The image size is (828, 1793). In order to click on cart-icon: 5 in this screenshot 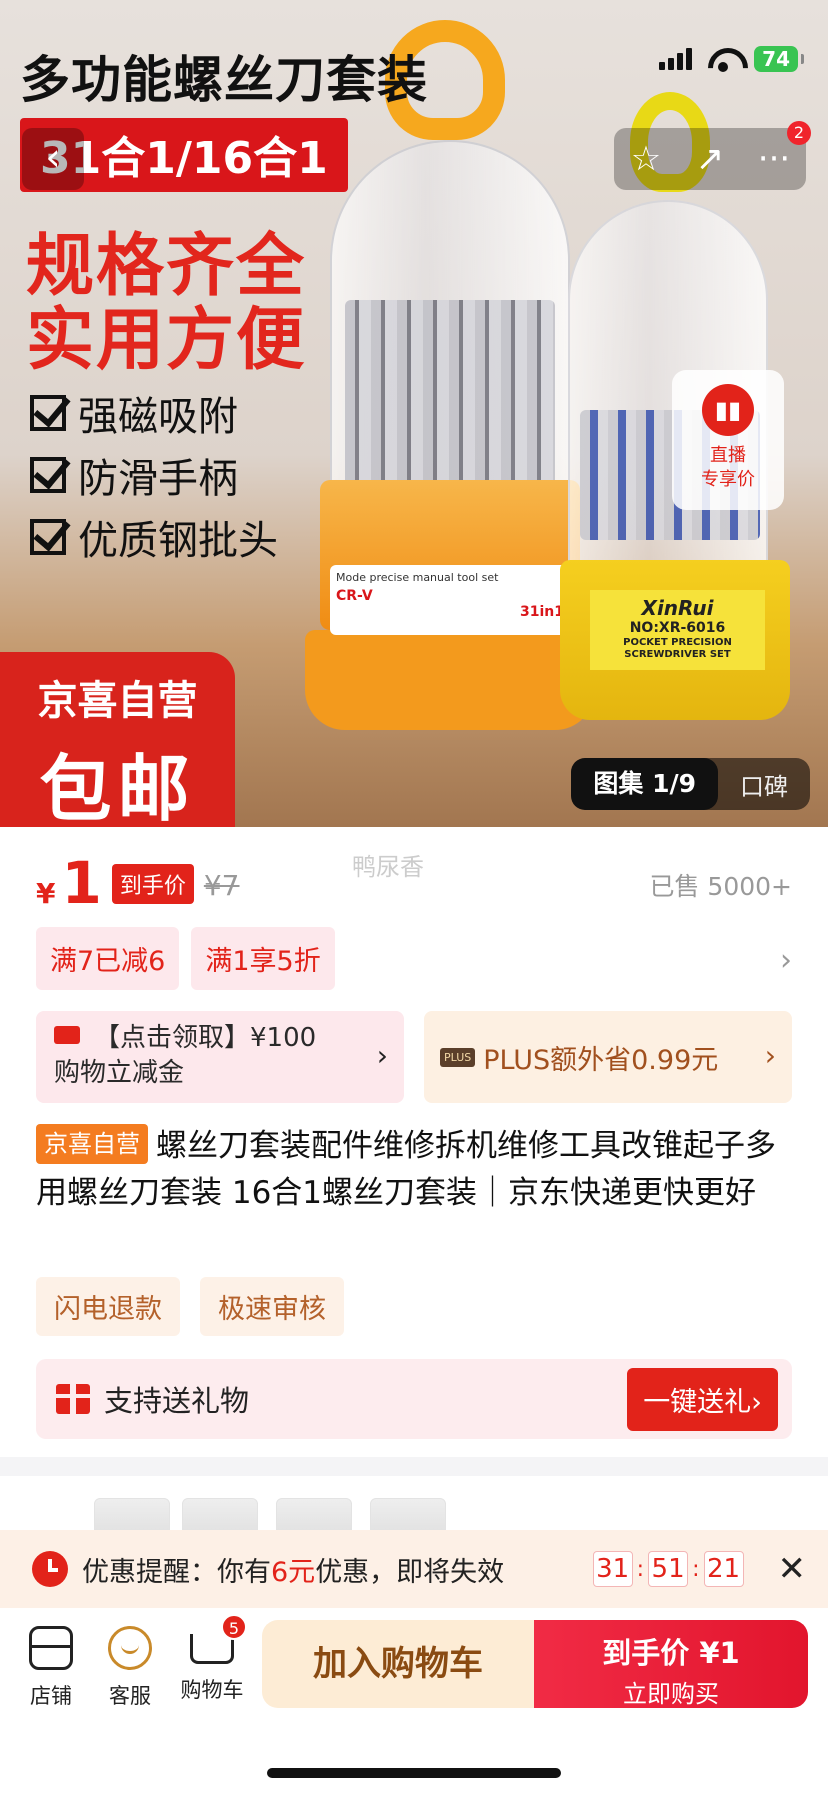, I will do `click(218, 1639)`.